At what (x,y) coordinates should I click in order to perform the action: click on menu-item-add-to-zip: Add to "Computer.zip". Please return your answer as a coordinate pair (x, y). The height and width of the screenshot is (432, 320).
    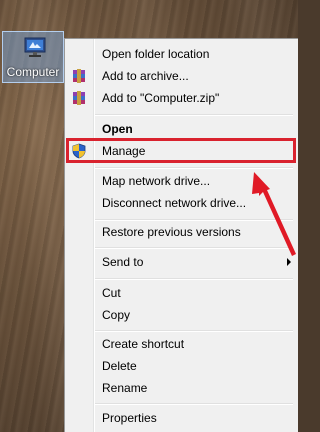
    Looking at the image, I should click on (182, 98).